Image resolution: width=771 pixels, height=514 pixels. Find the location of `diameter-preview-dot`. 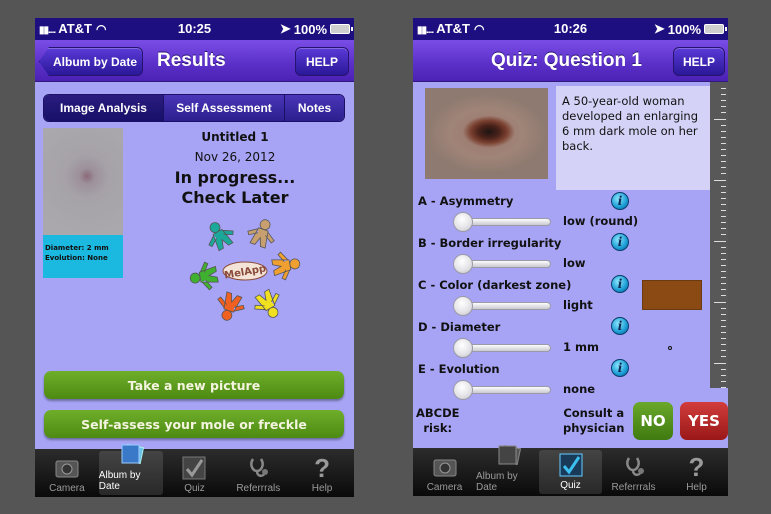

diameter-preview-dot is located at coordinates (670, 348).